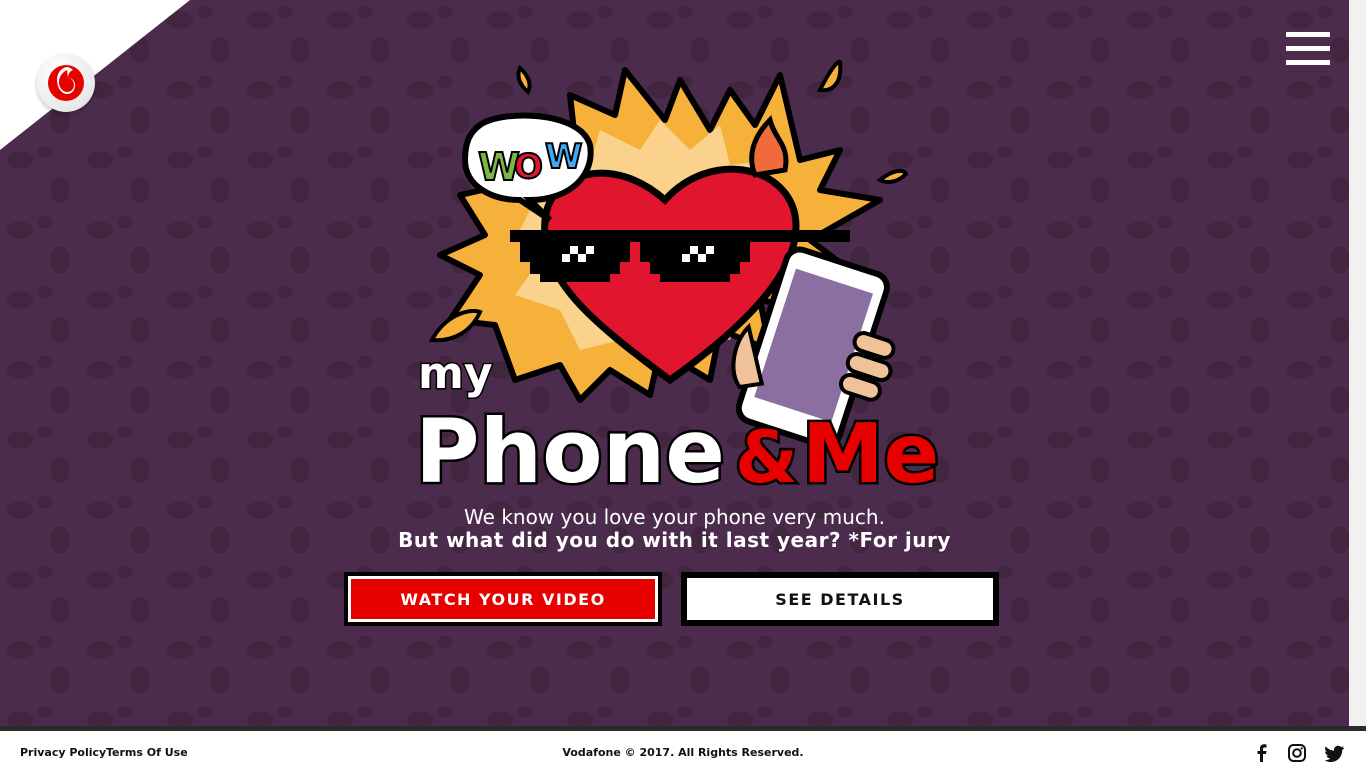 The width and height of the screenshot is (1366, 768). Describe the element at coordinates (528, 167) in the screenshot. I see `svg-text: O` at that location.